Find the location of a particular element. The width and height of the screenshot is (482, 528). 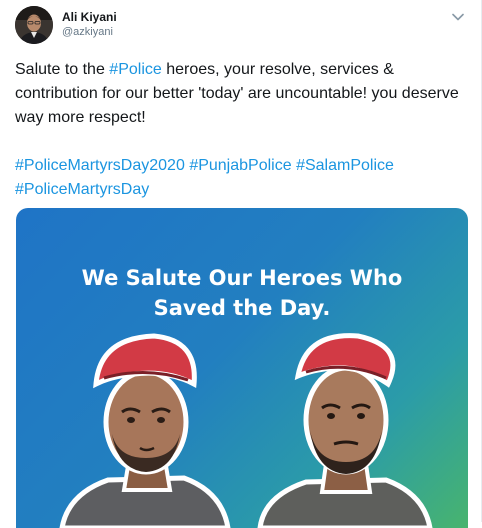

tweet-menu-button is located at coordinates (458, 17).